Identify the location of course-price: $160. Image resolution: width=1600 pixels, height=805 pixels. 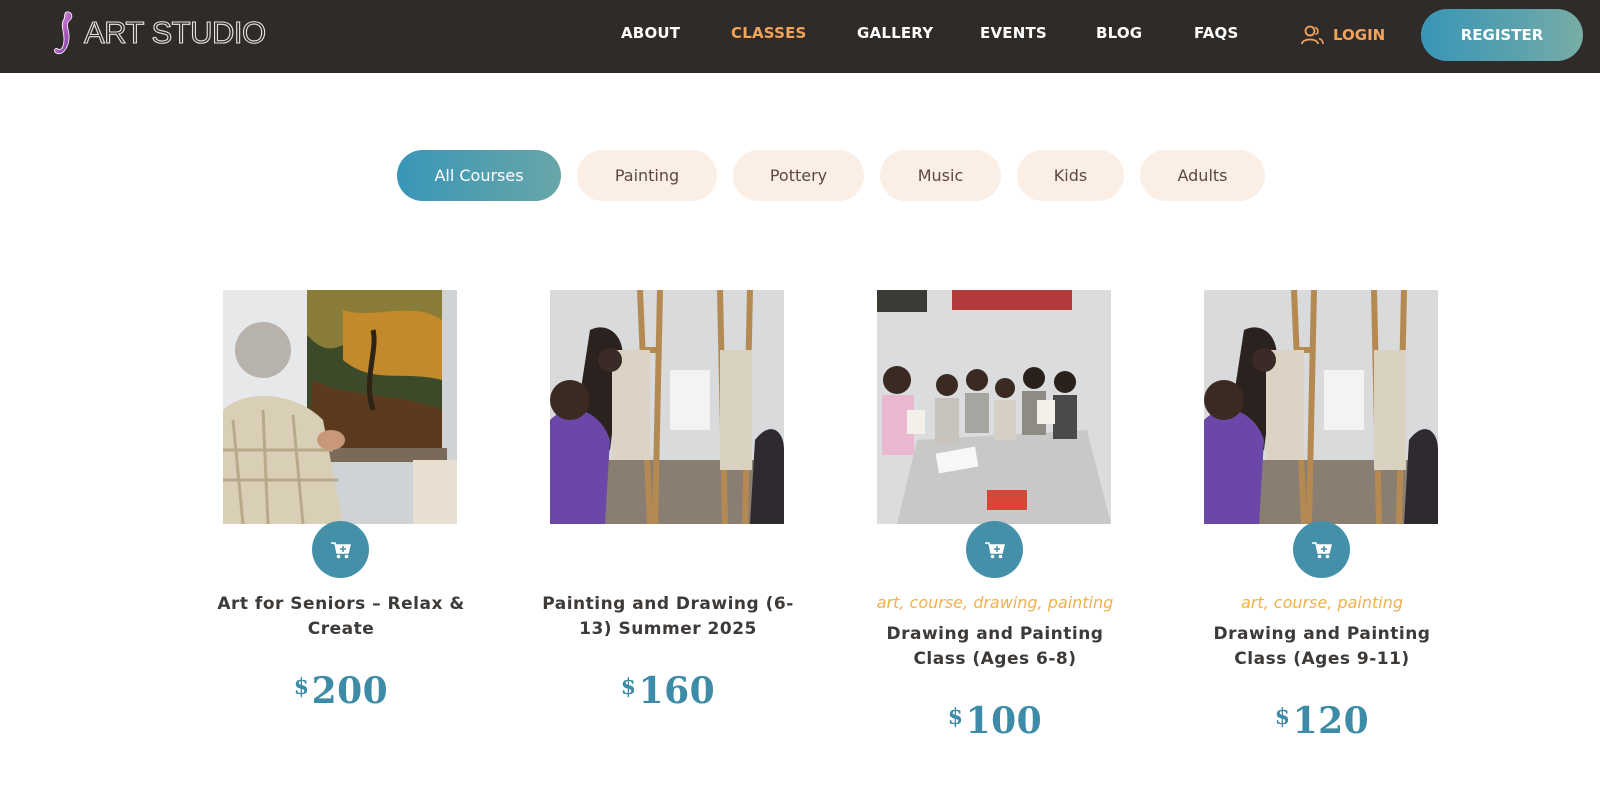
(668, 691).